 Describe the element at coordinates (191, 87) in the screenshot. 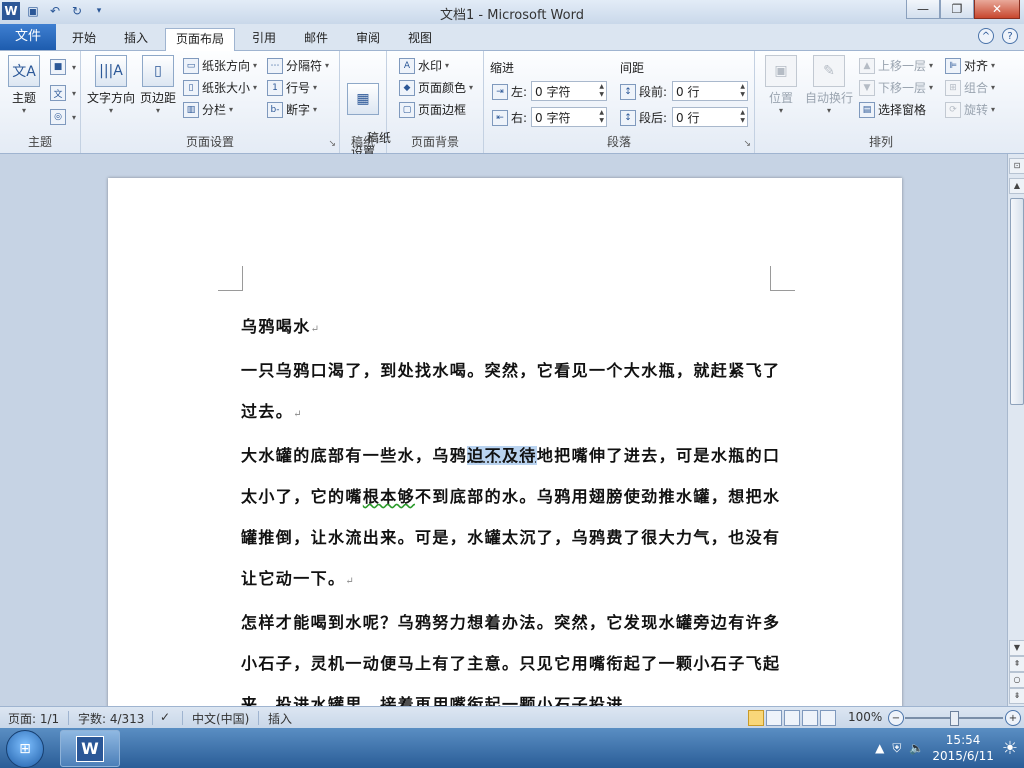

I see `size-icon: ▯` at that location.